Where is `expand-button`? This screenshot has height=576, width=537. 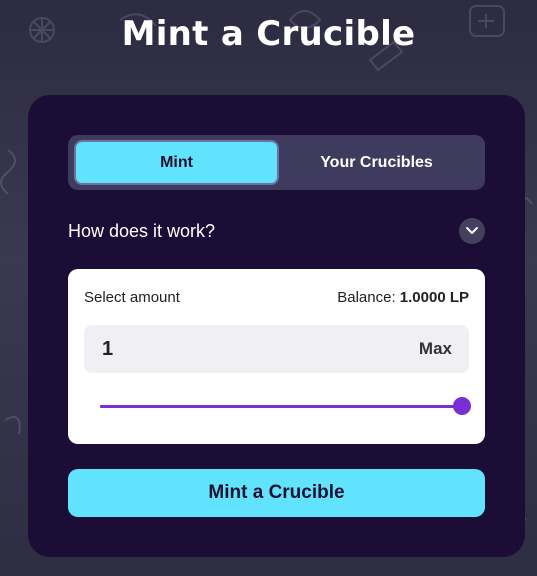
expand-button is located at coordinates (472, 231).